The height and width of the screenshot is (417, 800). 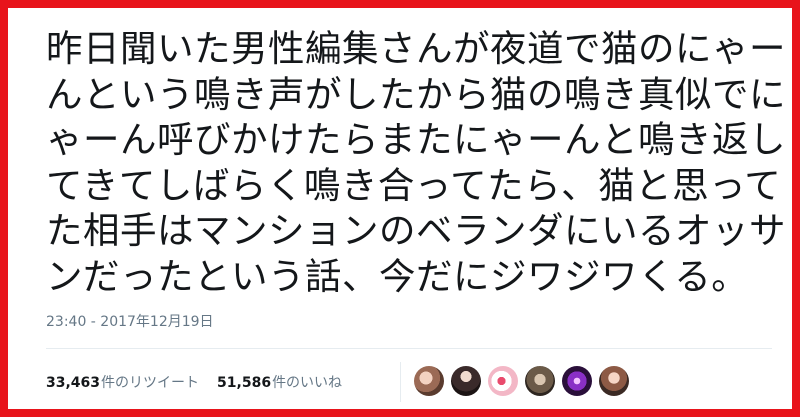 I want to click on retweet-count-label: 件のリツイート, so click(x=150, y=383).